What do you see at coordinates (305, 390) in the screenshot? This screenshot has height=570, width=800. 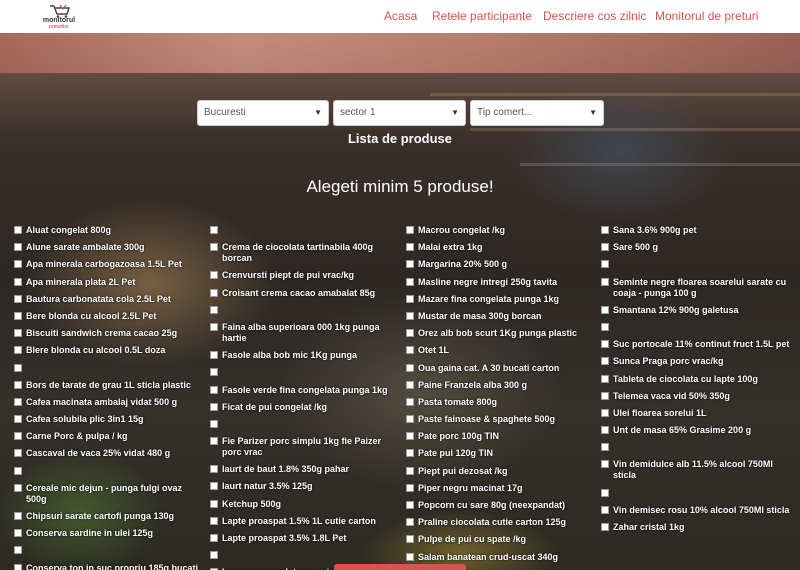 I see `product-checkbox-item: Fasole verde fina congelata punga 1kg` at bounding box center [305, 390].